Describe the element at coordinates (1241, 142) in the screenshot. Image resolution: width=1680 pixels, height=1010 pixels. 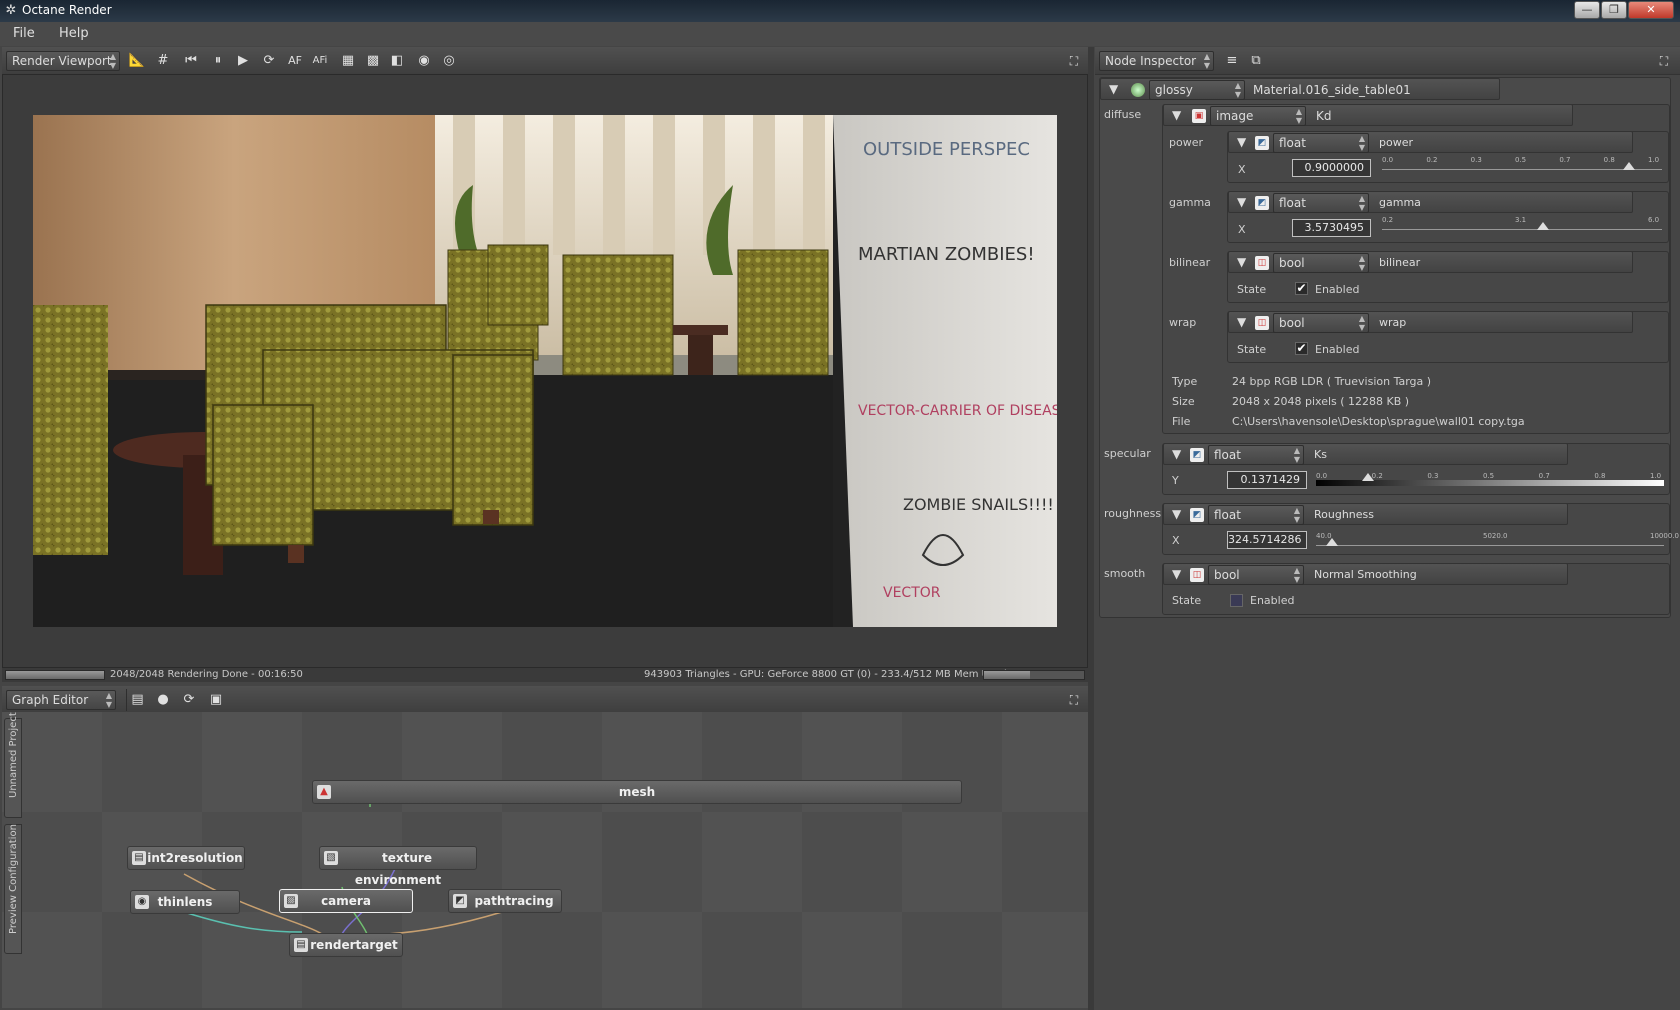
I see `power-collapse-icon: ▼` at that location.